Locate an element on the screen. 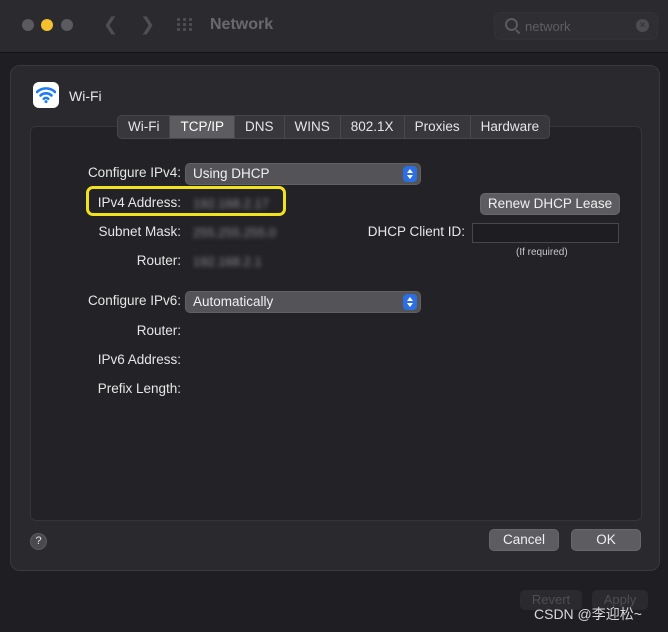  minimize-window-button is located at coordinates (47, 25).